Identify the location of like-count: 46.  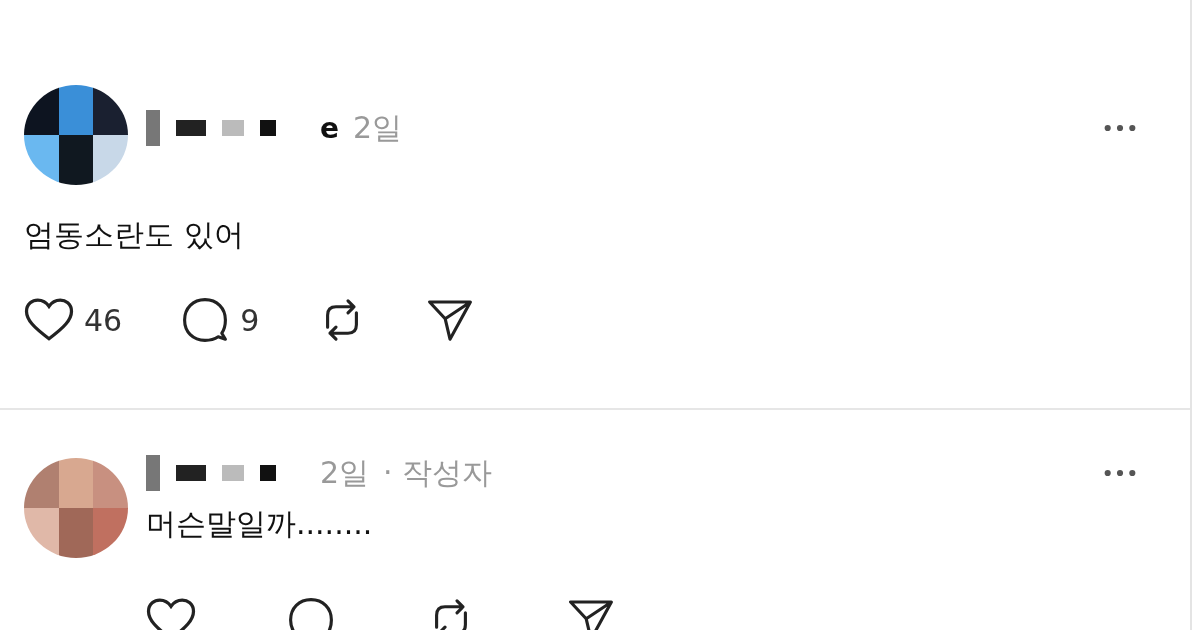
(103, 320).